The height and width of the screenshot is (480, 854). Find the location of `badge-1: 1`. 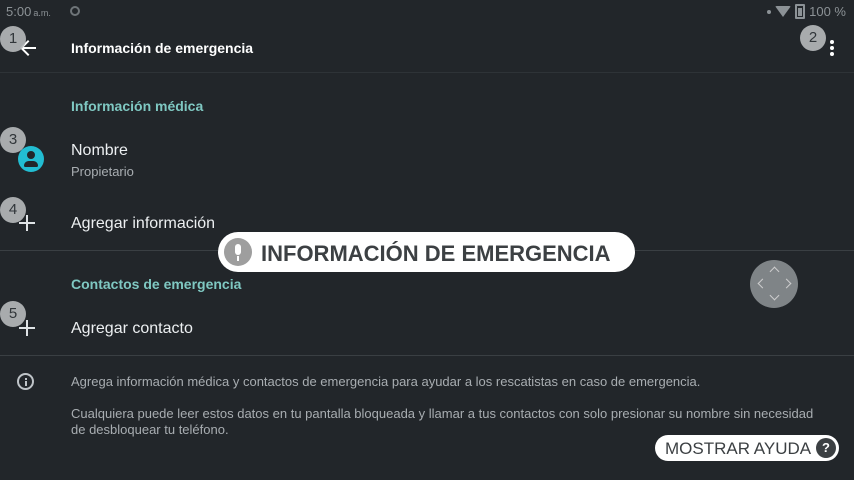

badge-1: 1 is located at coordinates (13, 39).